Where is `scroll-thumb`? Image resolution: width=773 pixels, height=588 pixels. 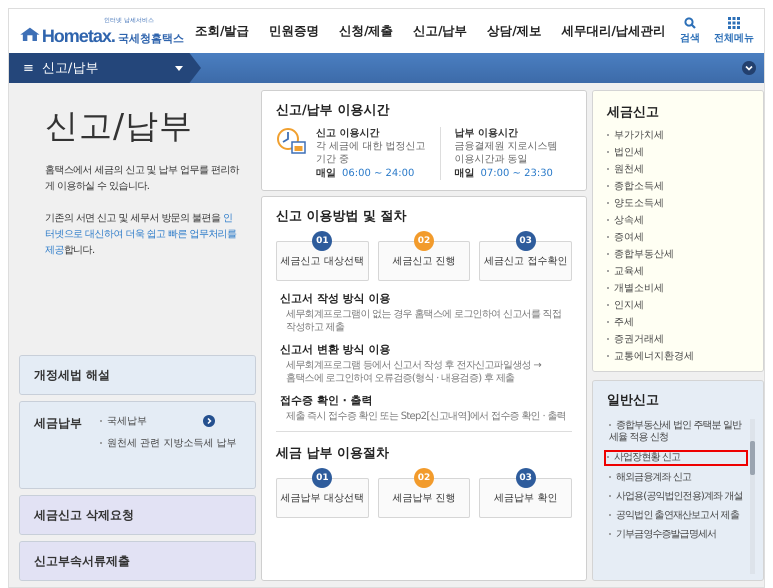
scroll-thumb is located at coordinates (752, 458).